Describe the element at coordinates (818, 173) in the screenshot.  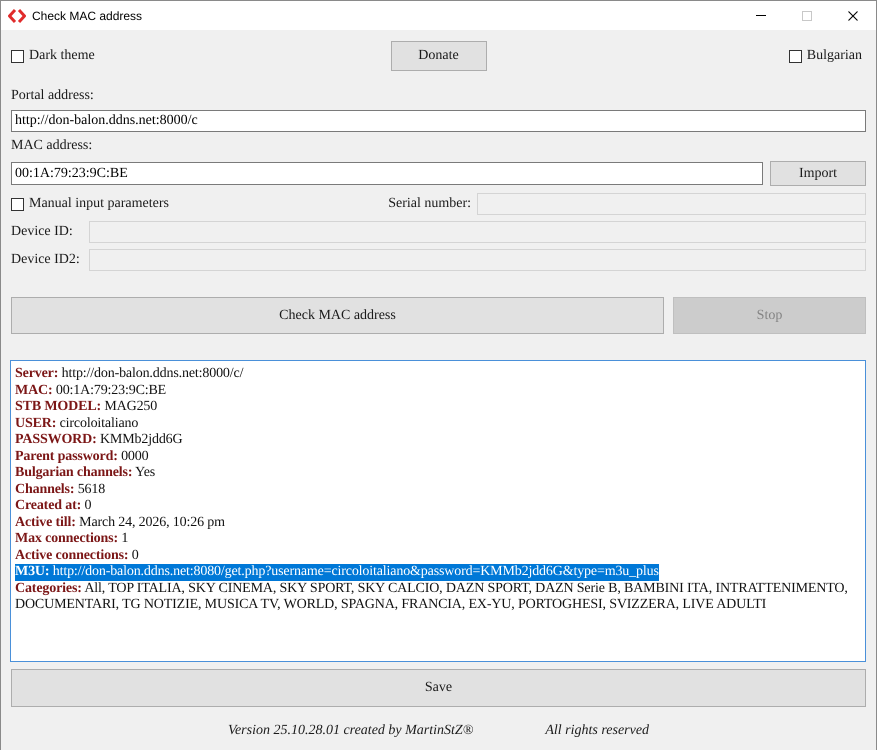
I see `import-button: Import` at that location.